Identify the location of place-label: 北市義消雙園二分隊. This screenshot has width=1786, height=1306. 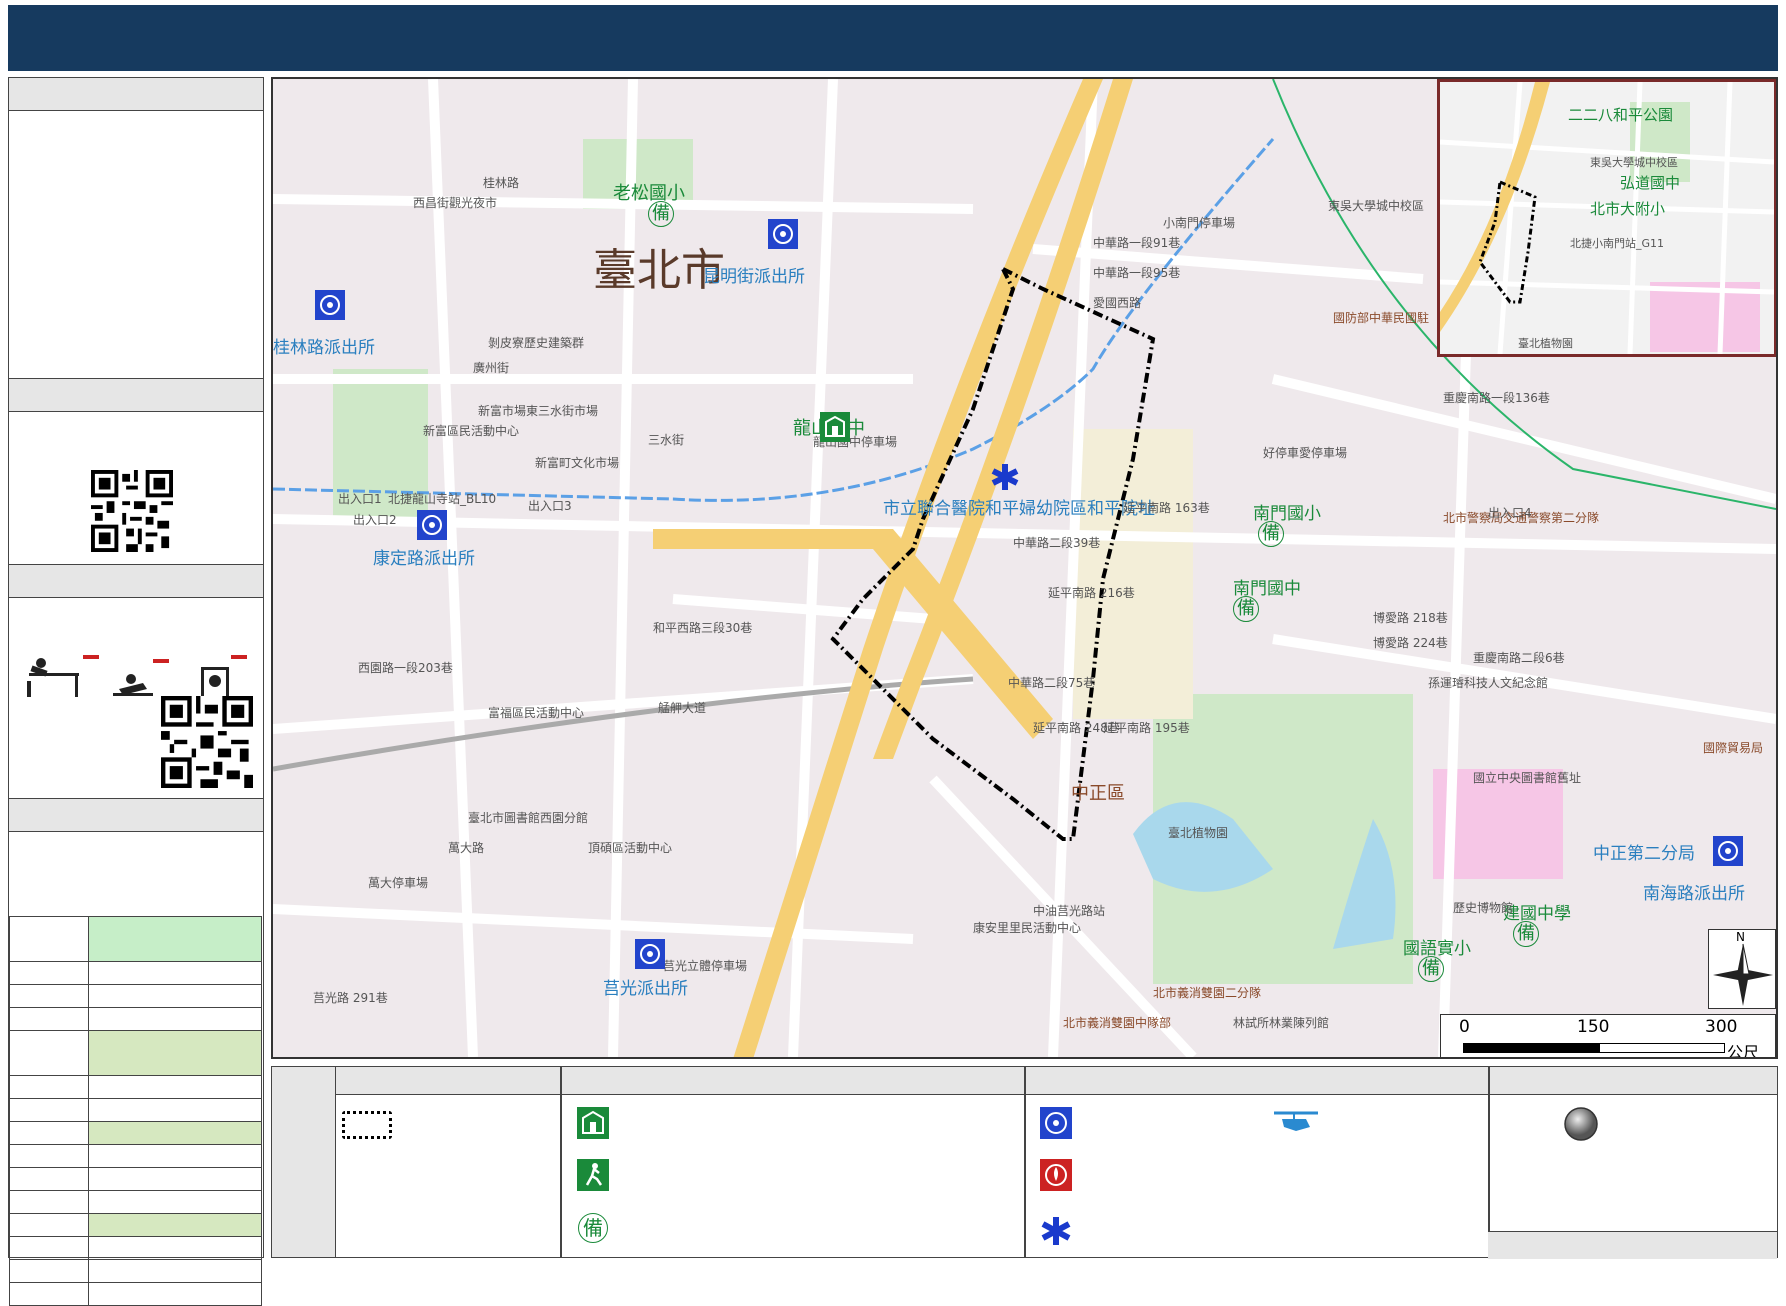
(1207, 993).